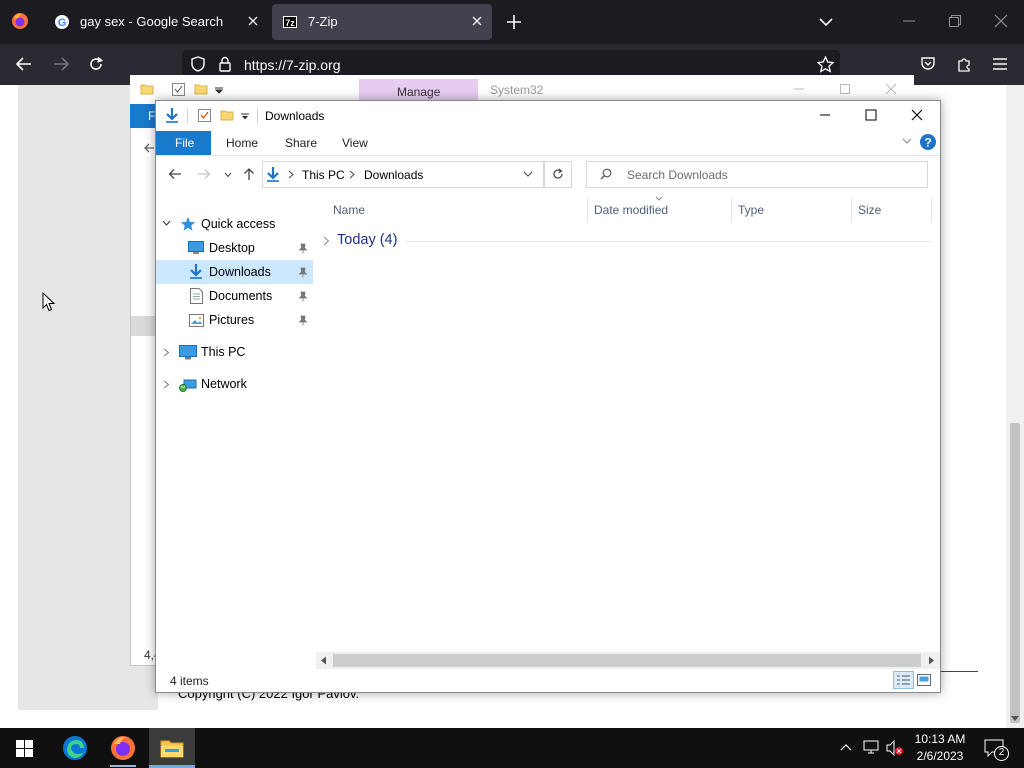 Image resolution: width=1024 pixels, height=768 pixels. Describe the element at coordinates (185, 143) in the screenshot. I see `tab-file-label: File` at that location.